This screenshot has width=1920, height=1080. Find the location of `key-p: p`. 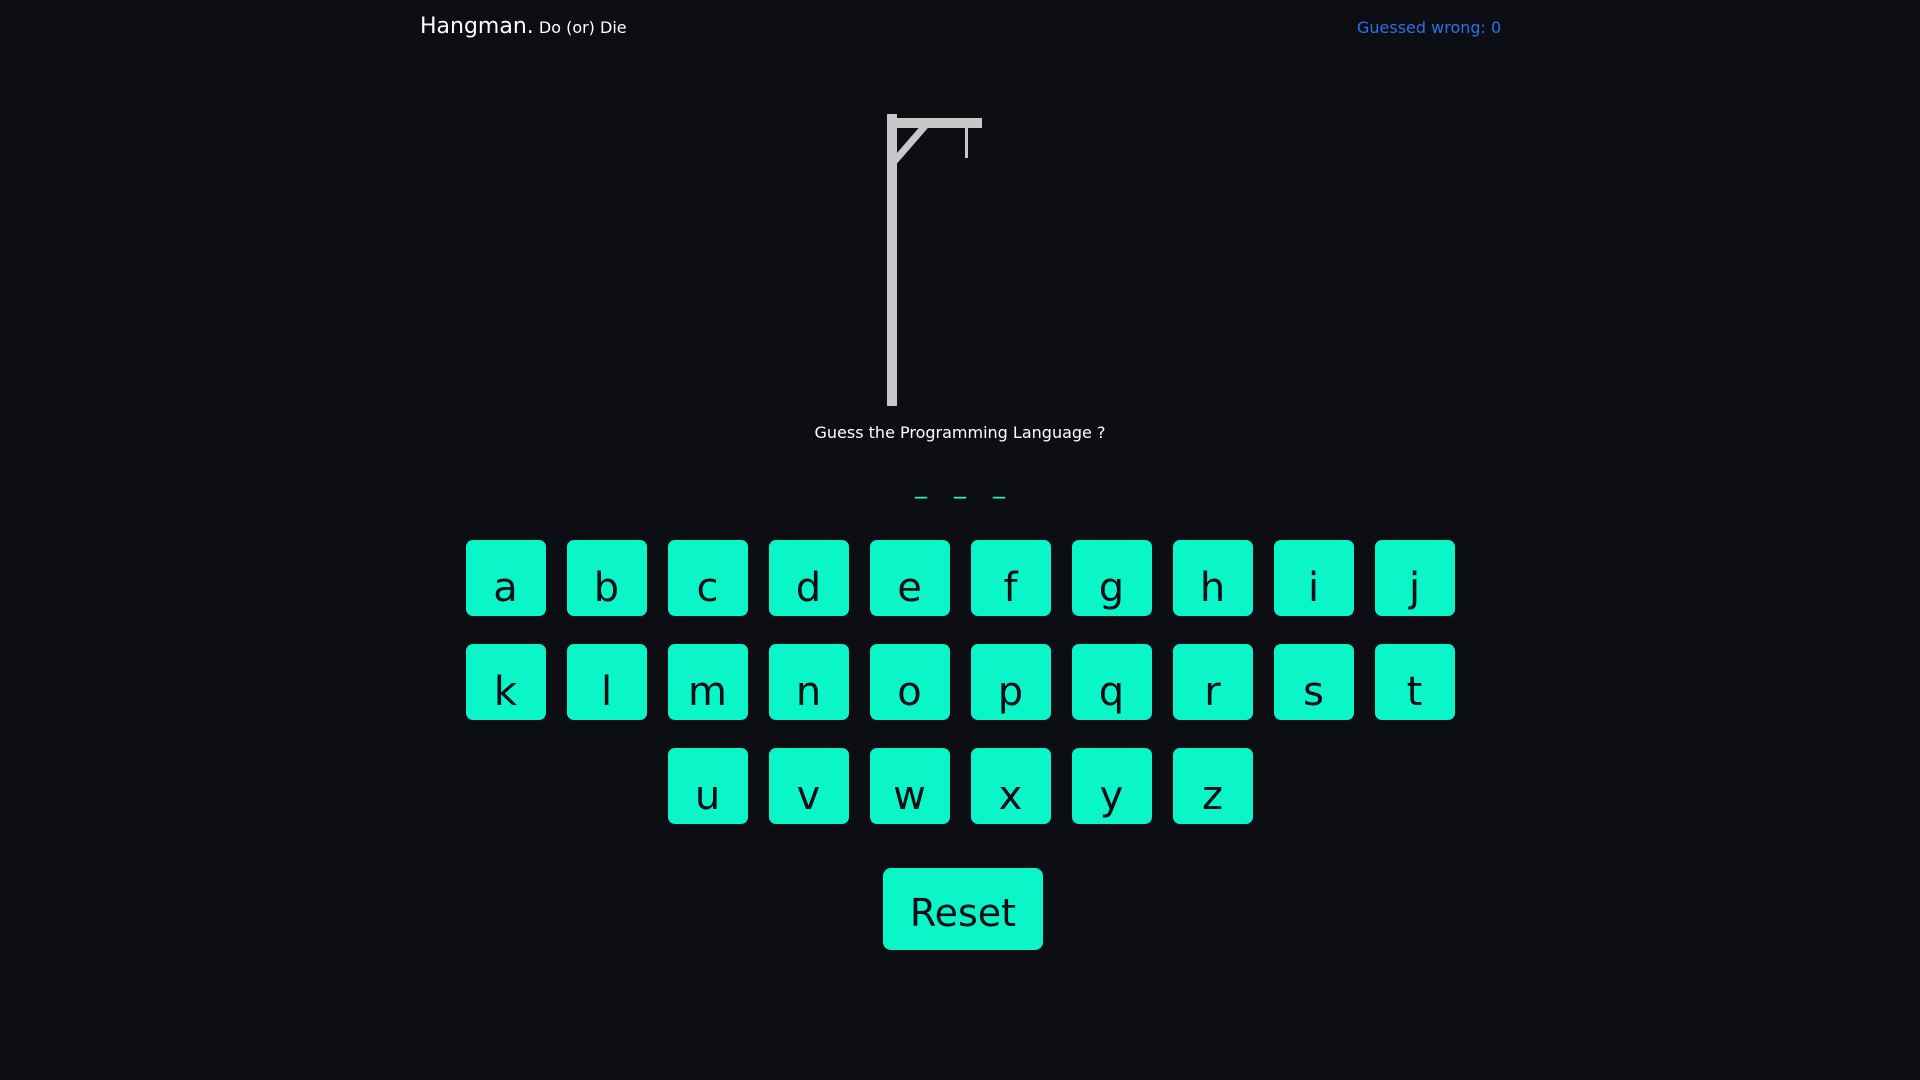

key-p: p is located at coordinates (1010, 682).